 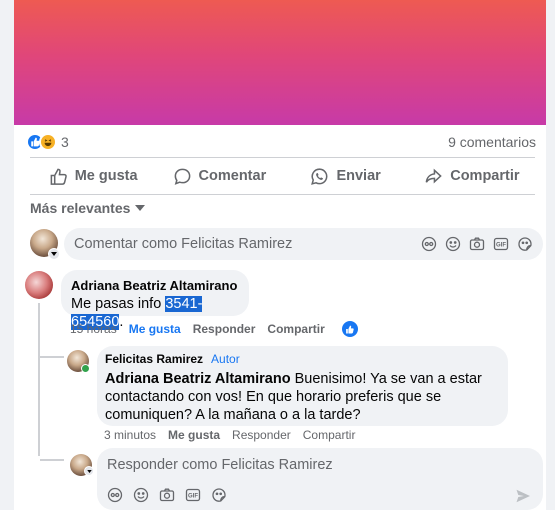 I want to click on reply-reply-button: Responder, so click(x=261, y=435).